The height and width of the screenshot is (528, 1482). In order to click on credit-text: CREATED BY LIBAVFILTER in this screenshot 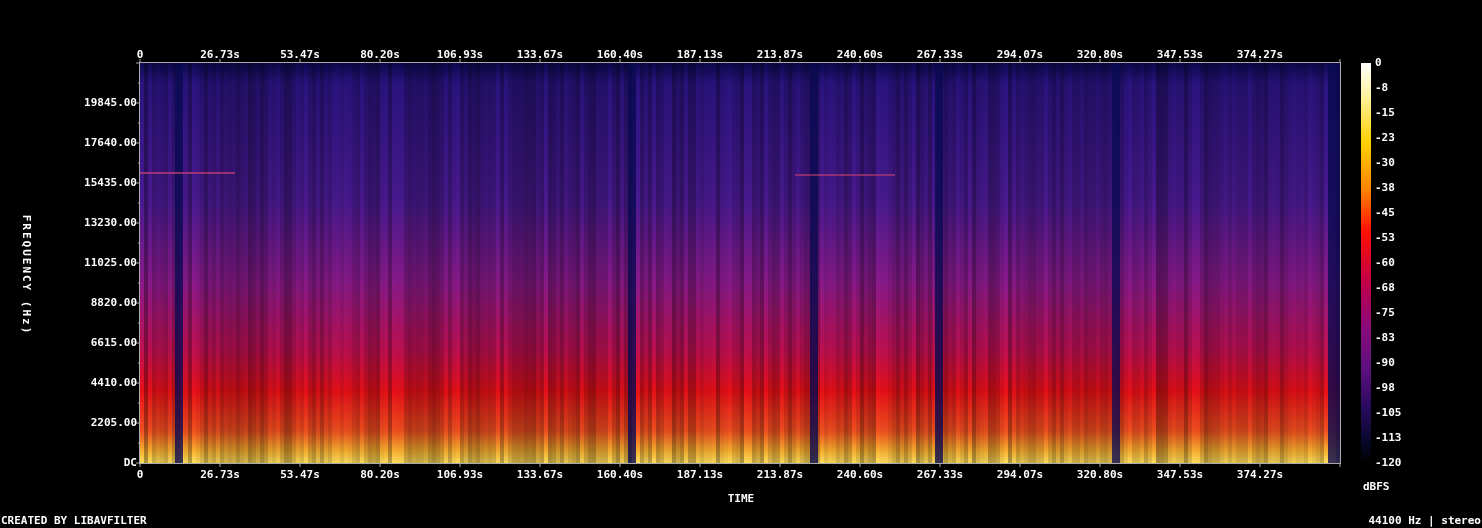, I will do `click(74, 521)`.